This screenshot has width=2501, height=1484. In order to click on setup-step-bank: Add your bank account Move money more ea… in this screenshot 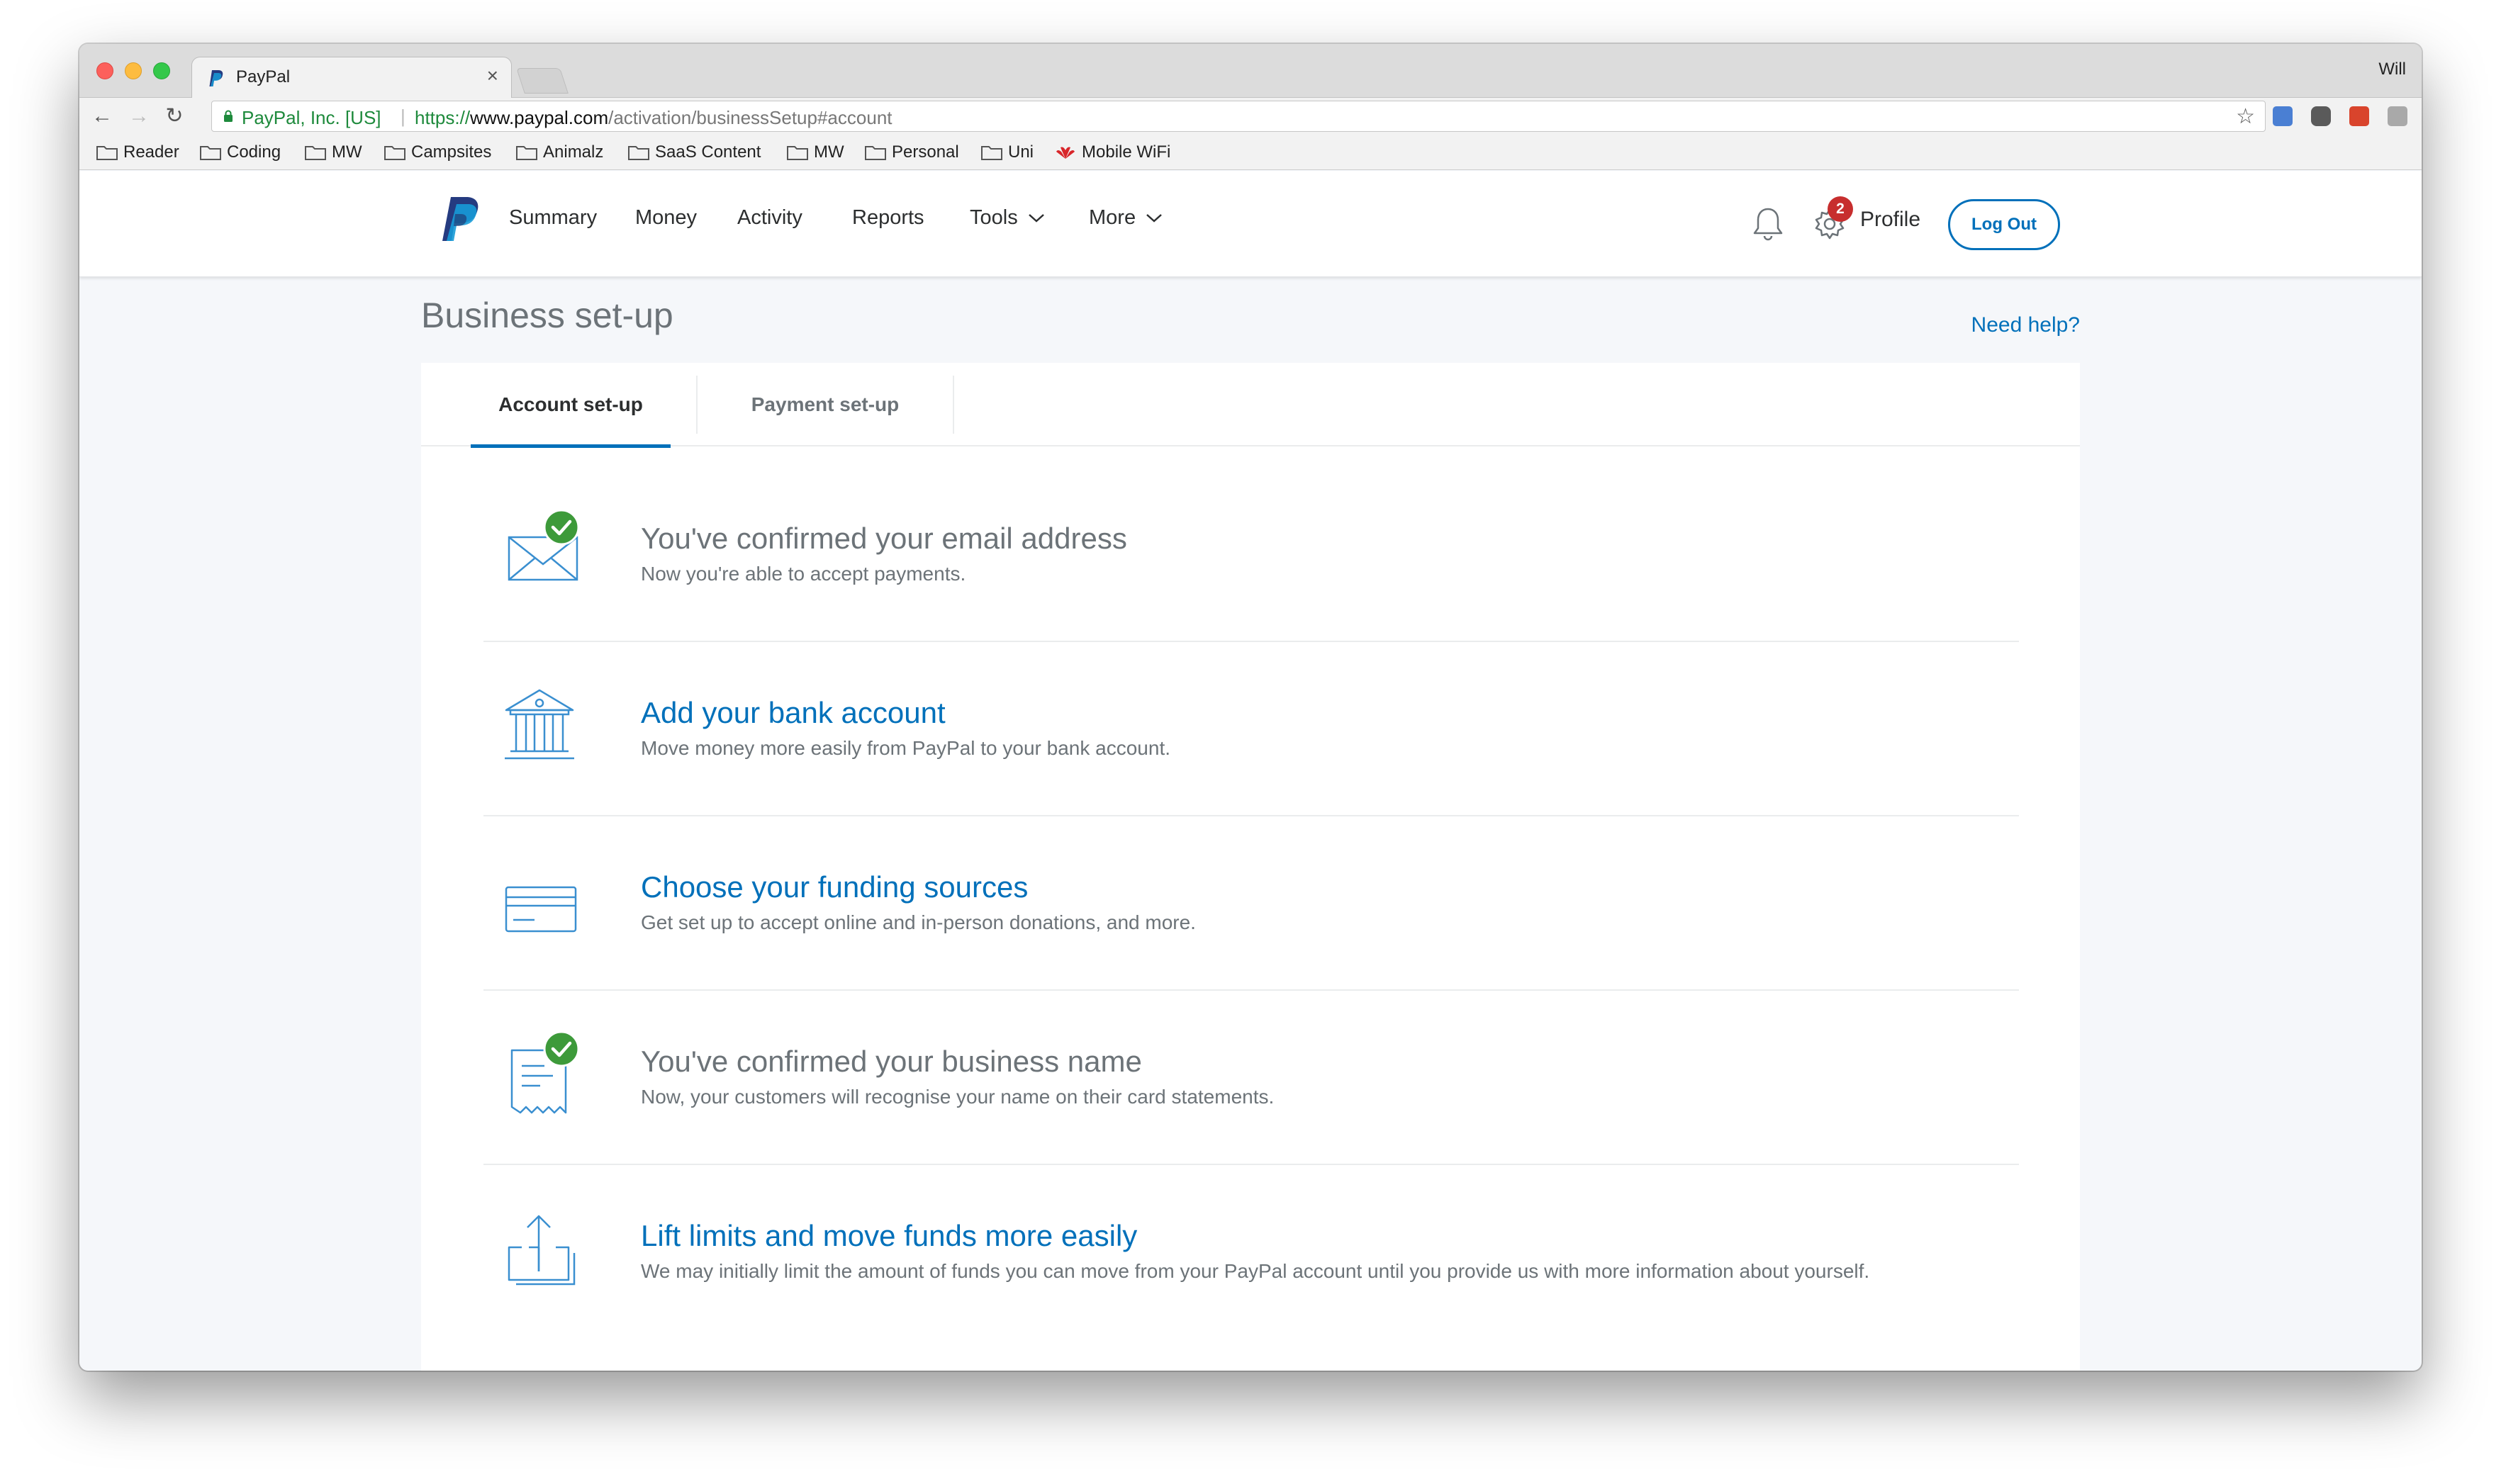, I will do `click(1251, 729)`.